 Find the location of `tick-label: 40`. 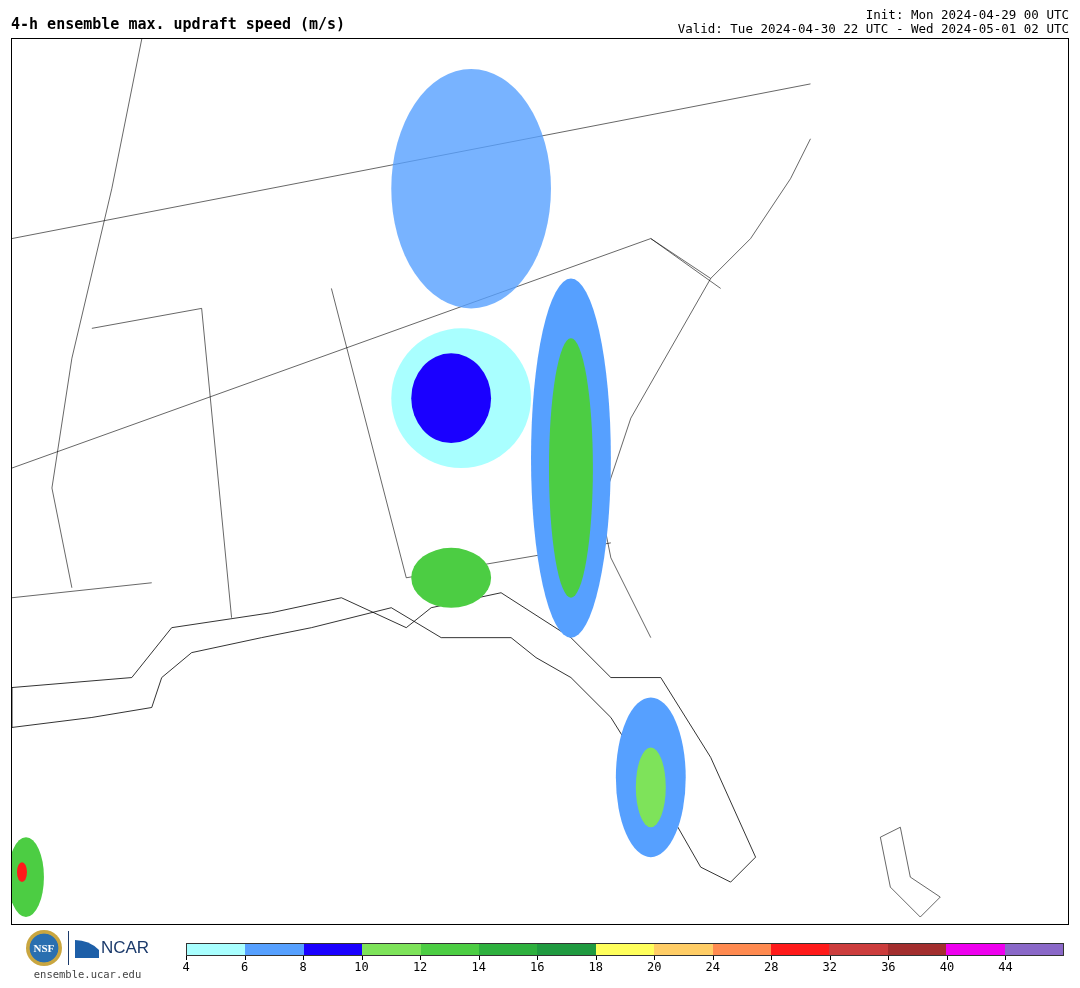

tick-label: 40 is located at coordinates (947, 967).